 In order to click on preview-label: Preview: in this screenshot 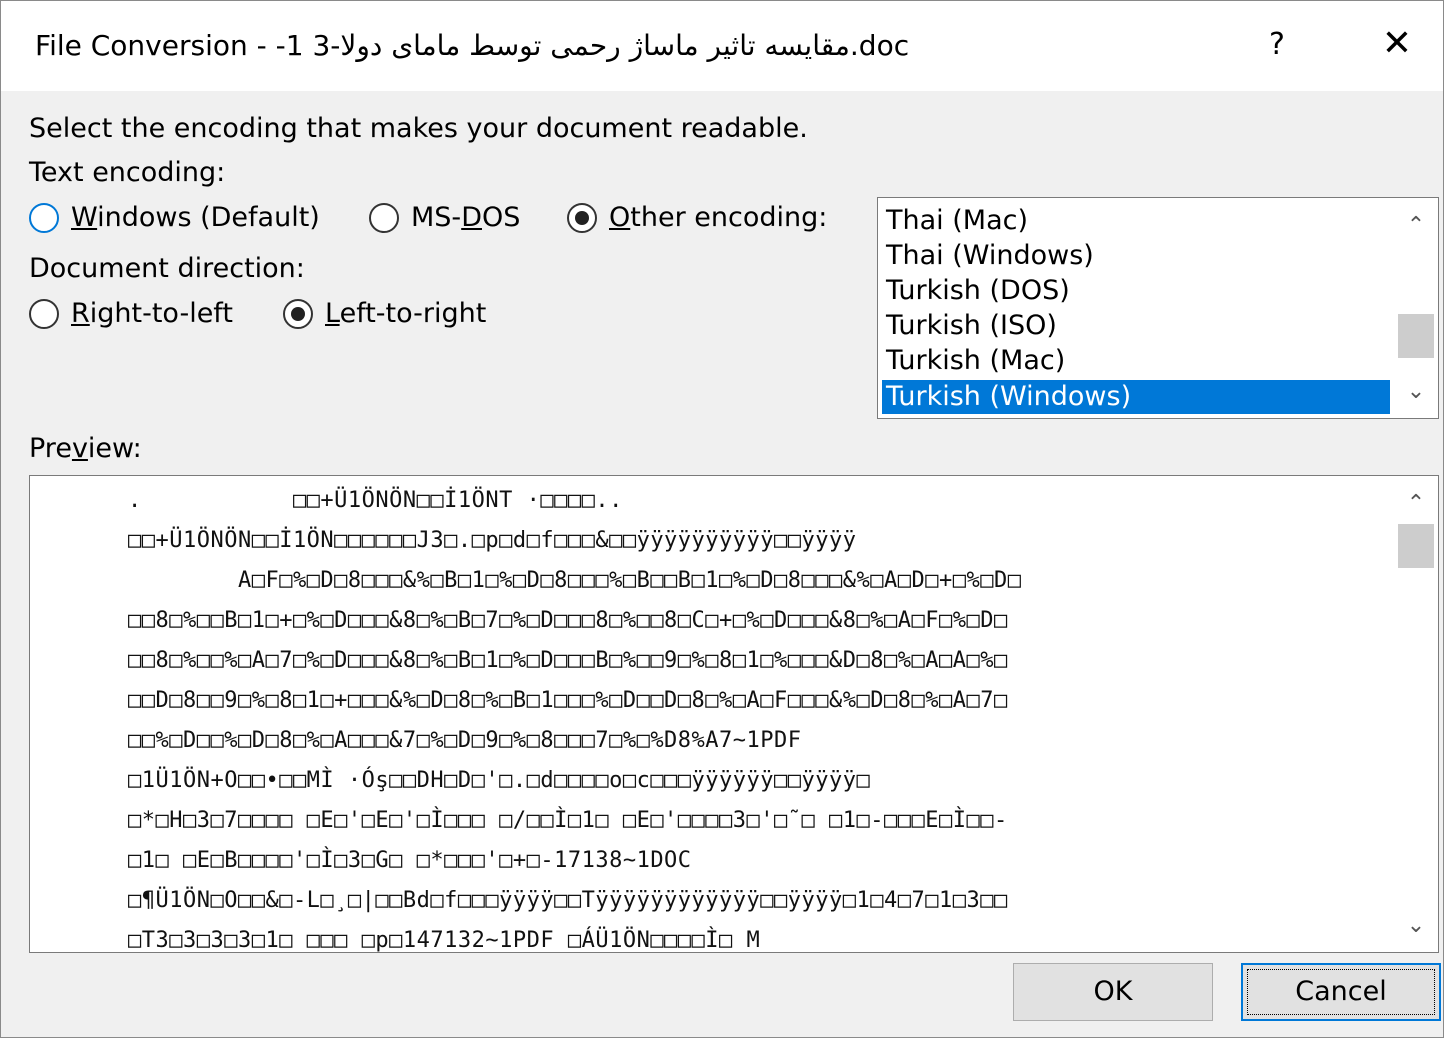, I will do `click(85, 448)`.